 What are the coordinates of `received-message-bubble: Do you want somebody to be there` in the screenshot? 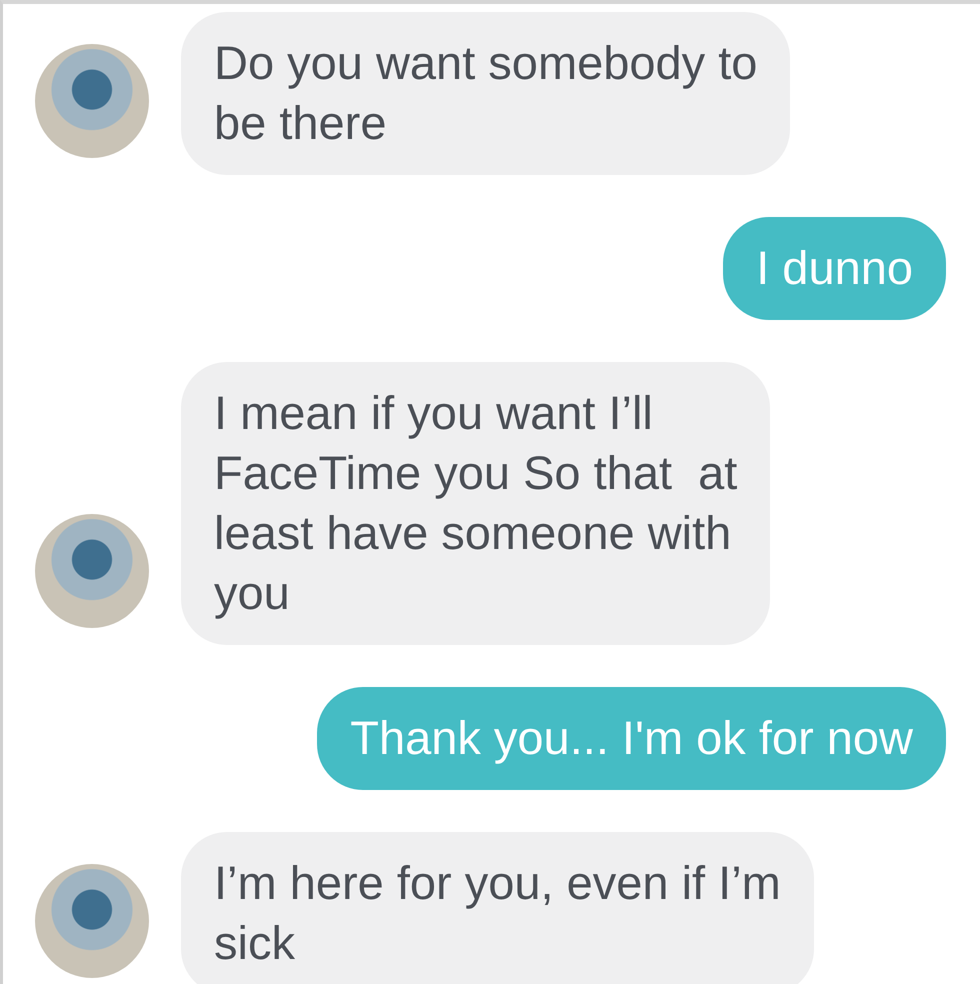 It's located at (485, 93).